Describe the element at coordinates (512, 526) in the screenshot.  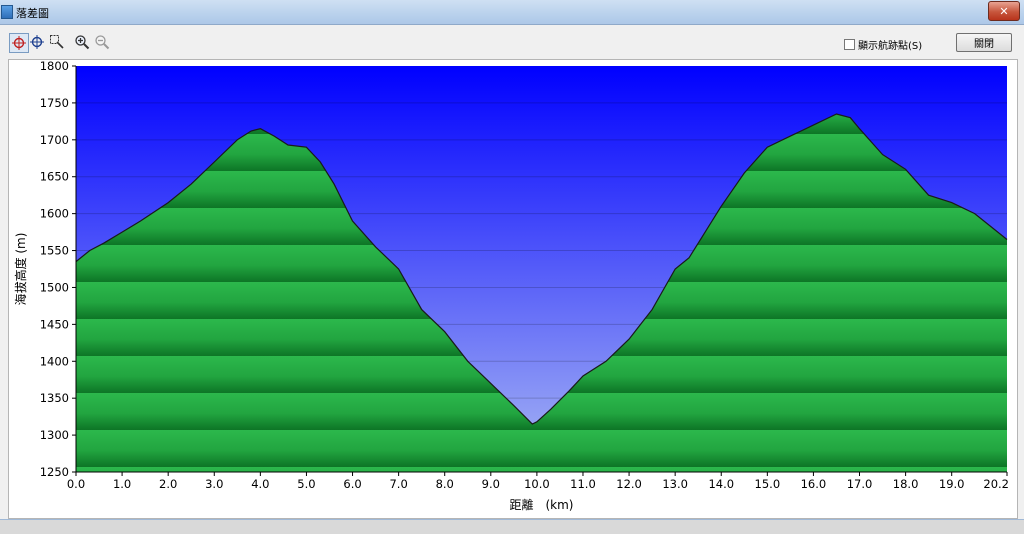
I see `window-bottom-edge` at that location.